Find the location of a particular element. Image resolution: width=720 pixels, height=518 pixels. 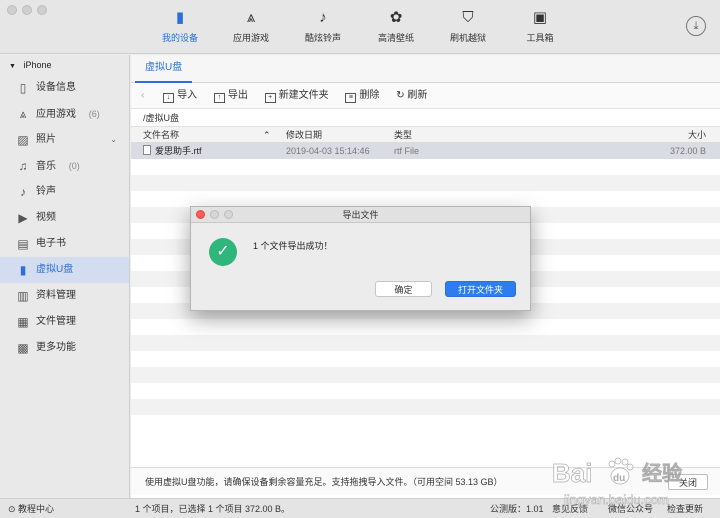

disclosure-triangle-icon: ▼ is located at coordinates (12, 66).